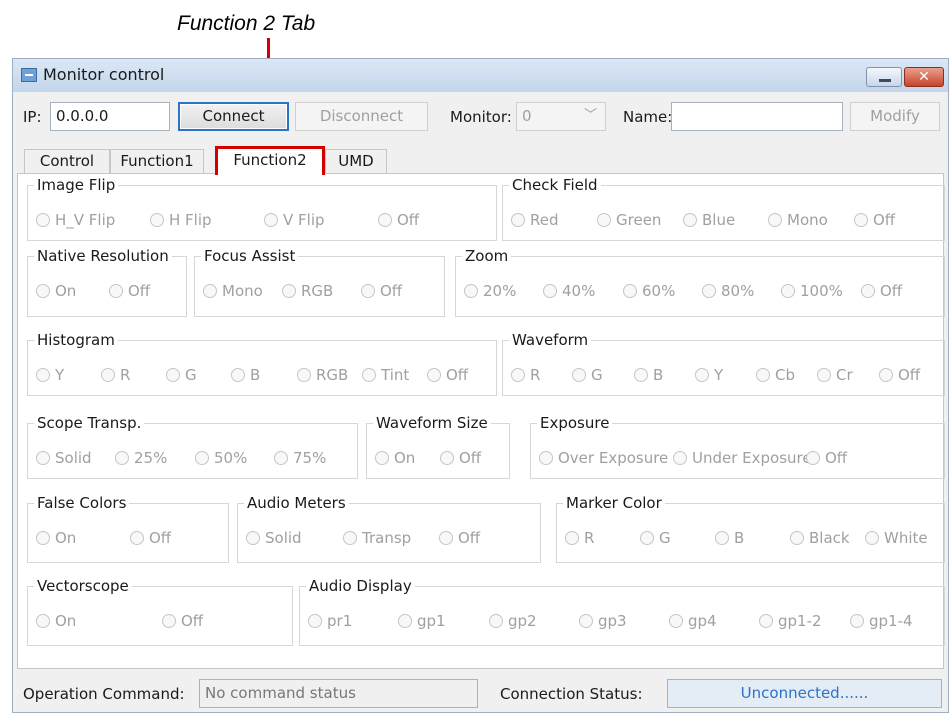  What do you see at coordinates (693, 621) in the screenshot?
I see `audio-display-radio-gp4: gp4` at bounding box center [693, 621].